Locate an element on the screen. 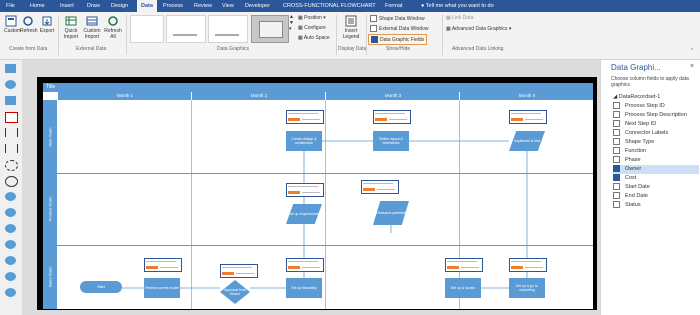 This screenshot has height=315, width=700. field-phase: Phase is located at coordinates (656, 160).